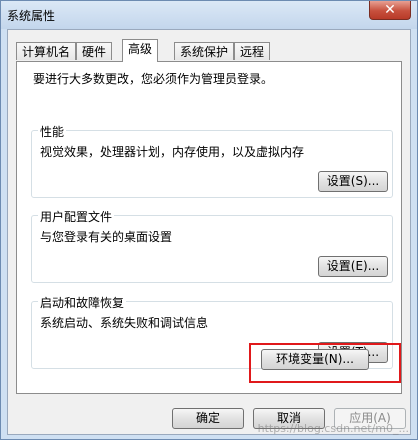 This screenshot has height=442, width=420. Describe the element at coordinates (252, 51) in the screenshot. I see `tab-remote: 远程` at that location.